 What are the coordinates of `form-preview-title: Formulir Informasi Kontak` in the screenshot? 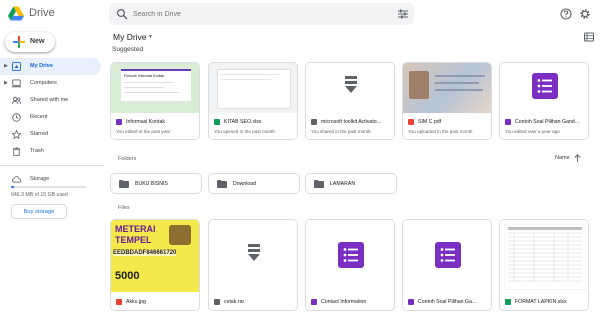 It's located at (144, 76).